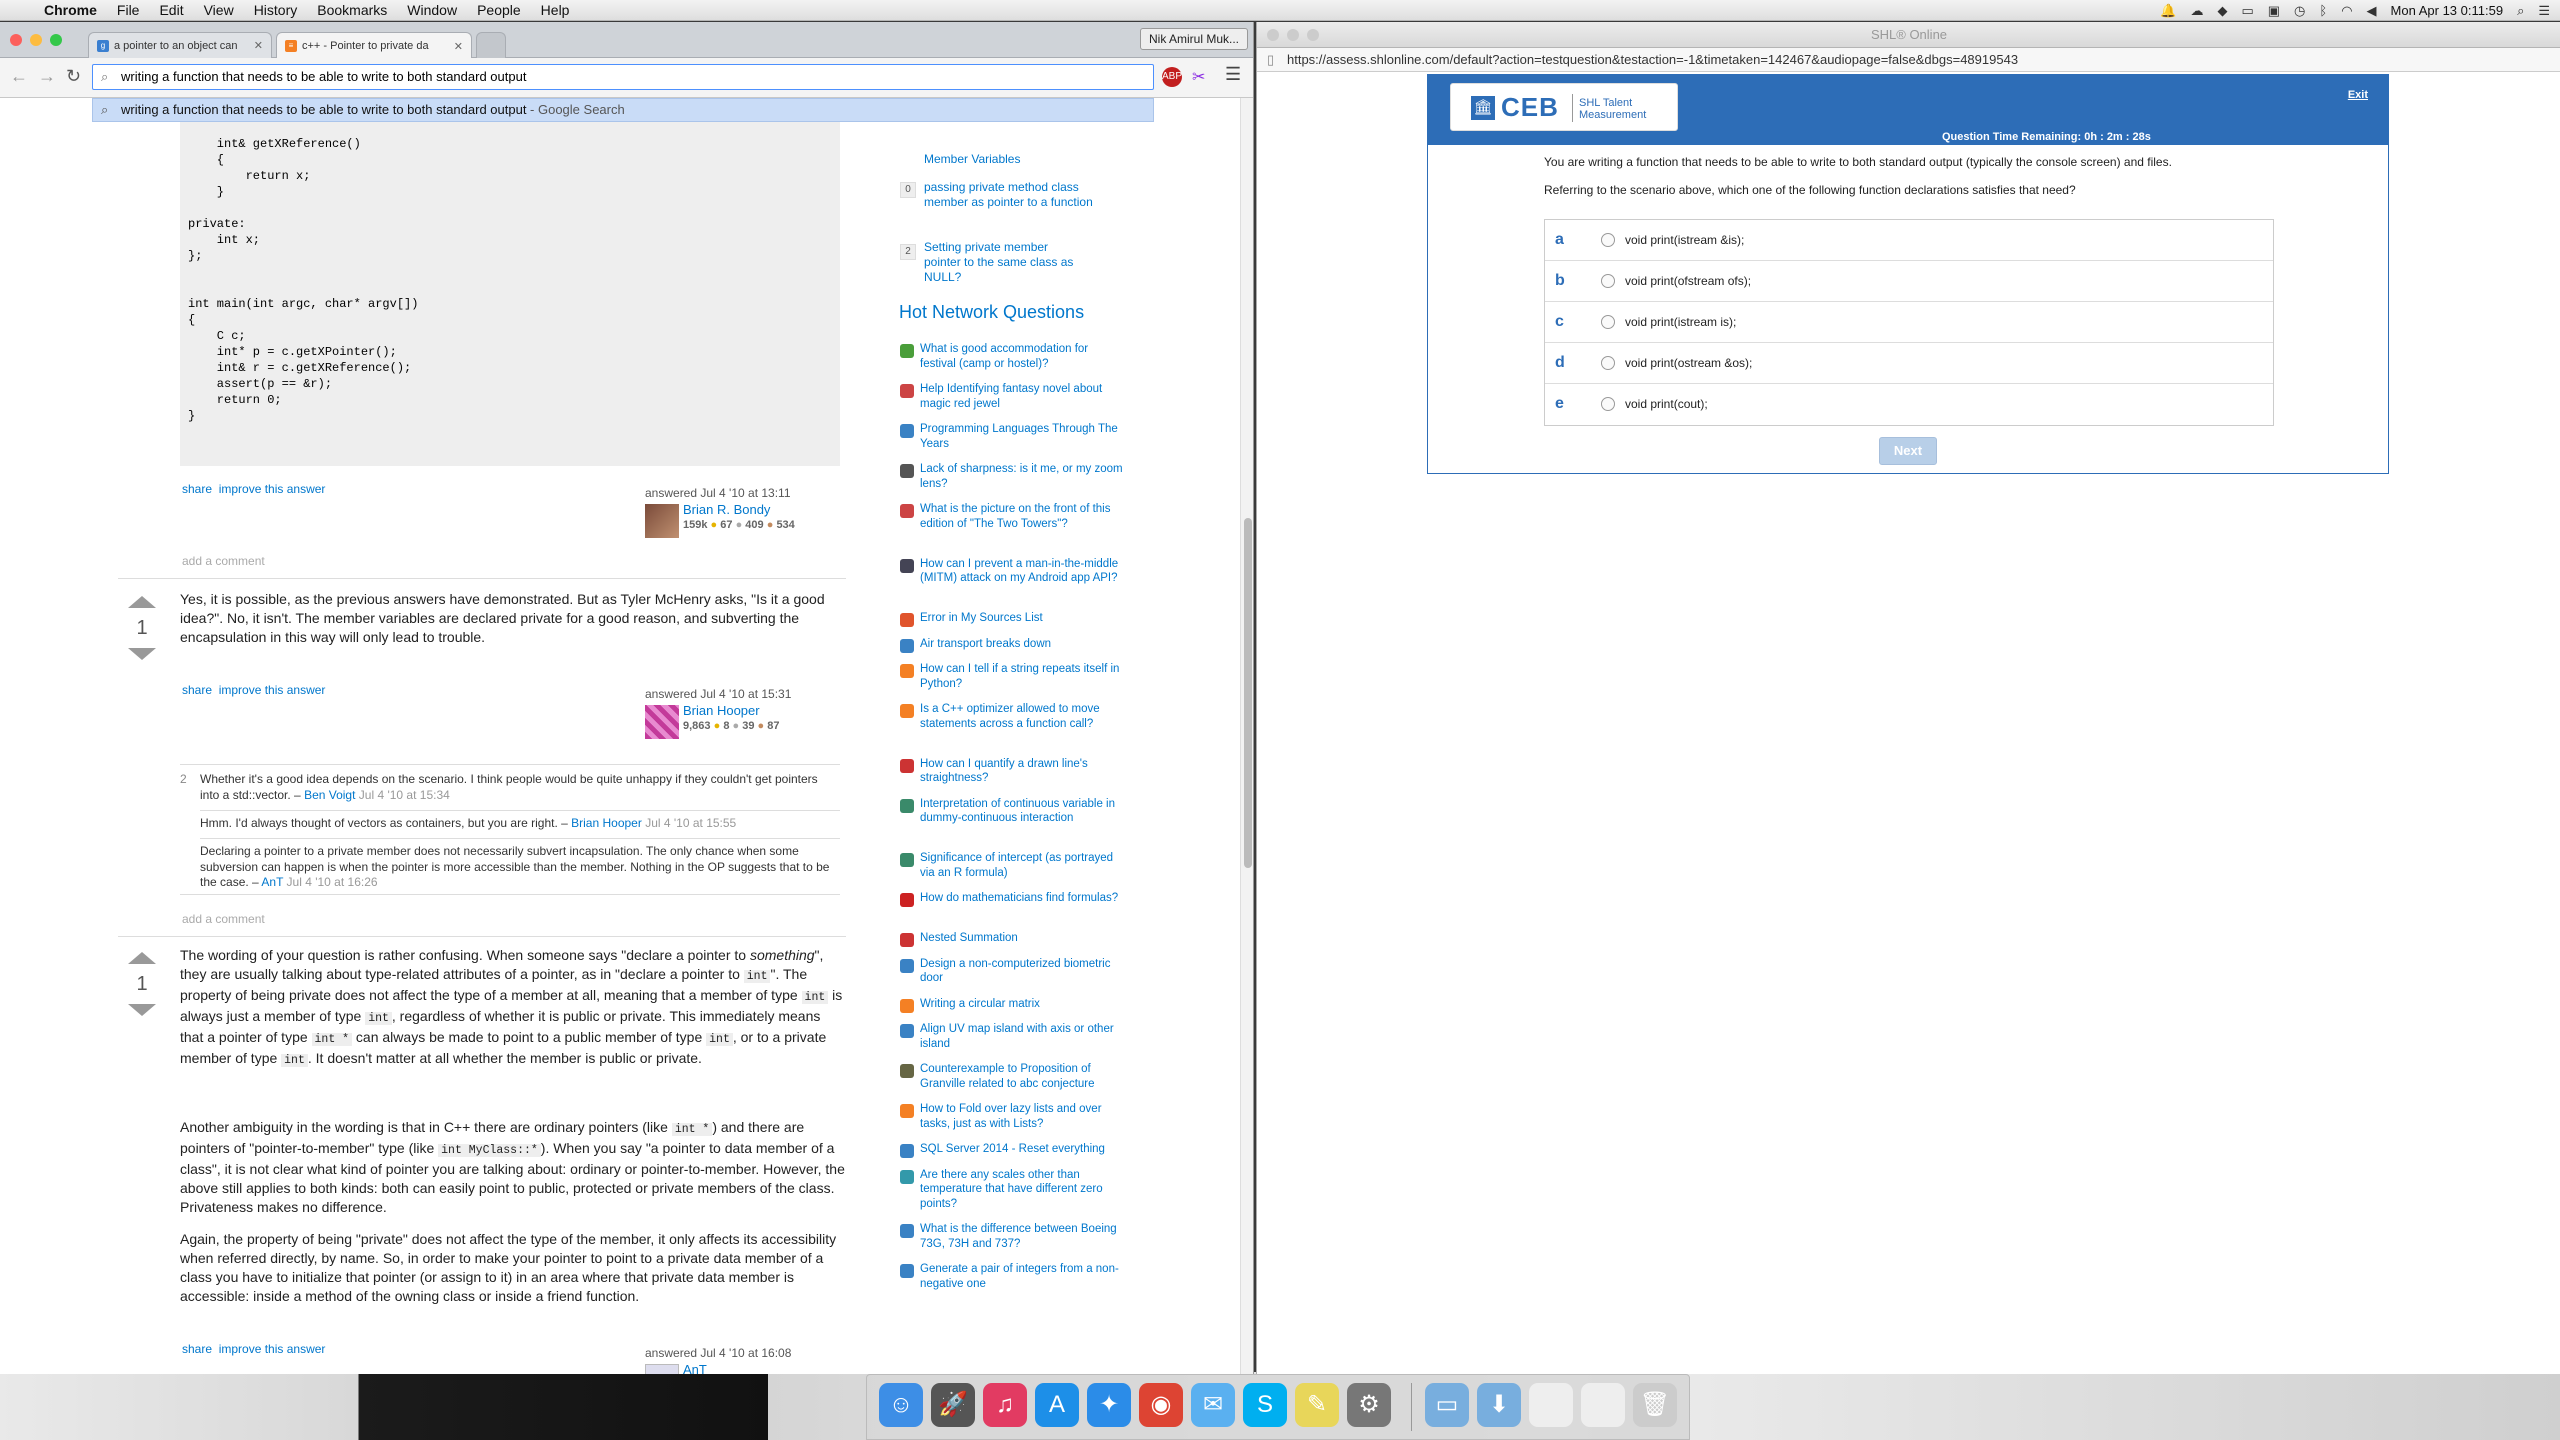 This screenshot has width=2560, height=1440. What do you see at coordinates (2274, 11) in the screenshot?
I see `display-icon: ▣` at bounding box center [2274, 11].